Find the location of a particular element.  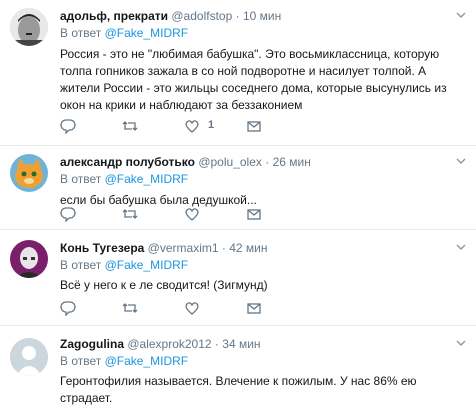

tweet-text: Всё у него к е ле сводится! (Зигмунд) is located at coordinates (164, 285).